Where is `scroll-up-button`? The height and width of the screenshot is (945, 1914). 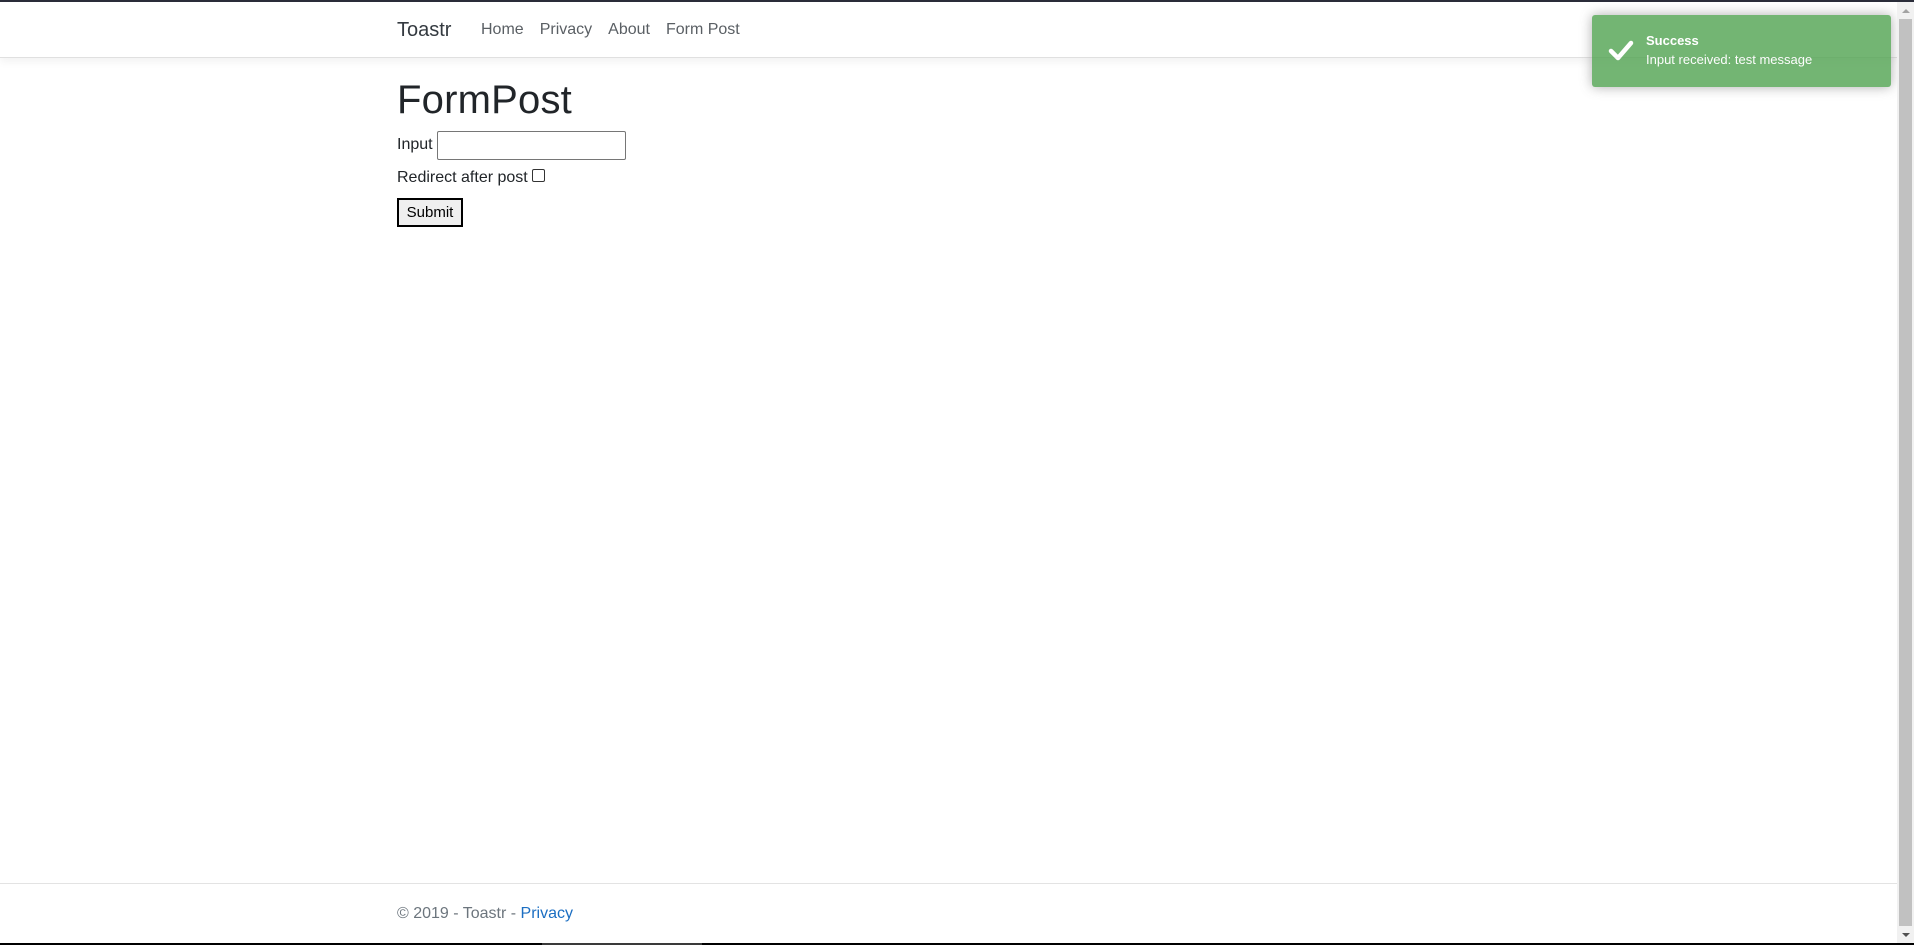
scroll-up-button is located at coordinates (1905, 10).